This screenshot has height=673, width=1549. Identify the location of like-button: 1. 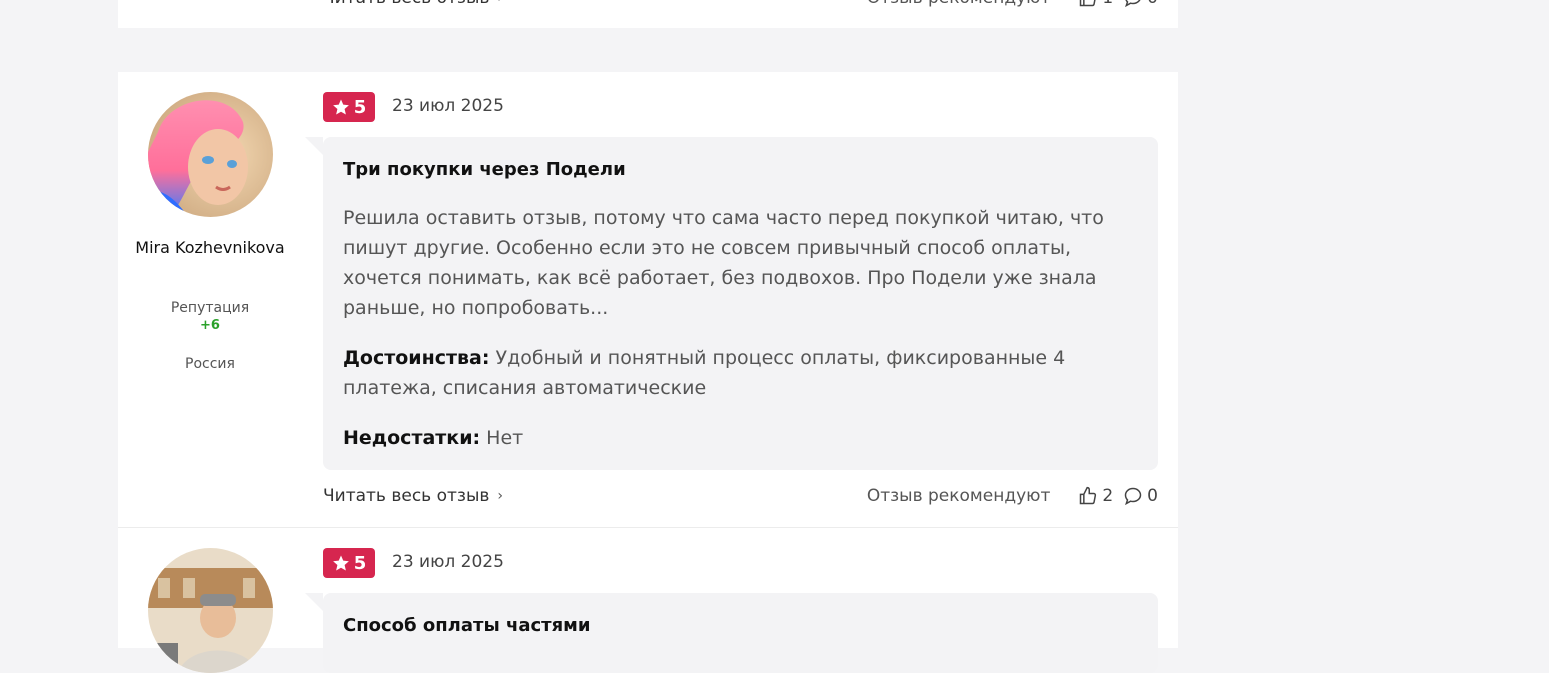
(1095, 4).